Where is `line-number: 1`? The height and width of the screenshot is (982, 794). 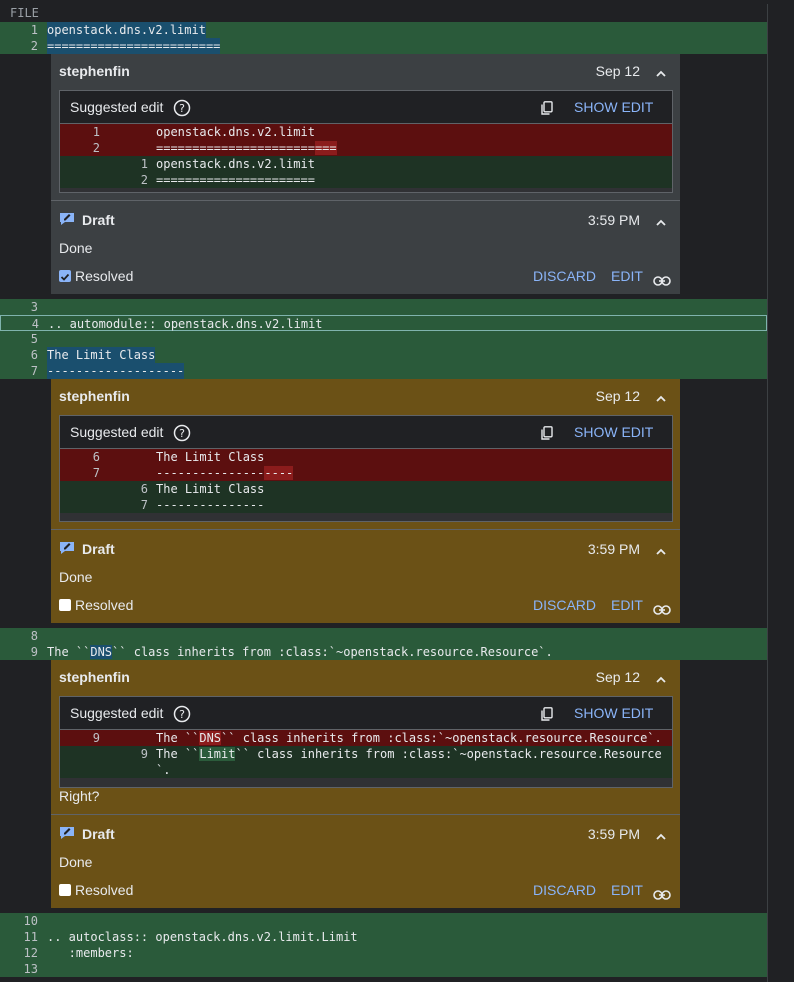
line-number: 1 is located at coordinates (34, 30).